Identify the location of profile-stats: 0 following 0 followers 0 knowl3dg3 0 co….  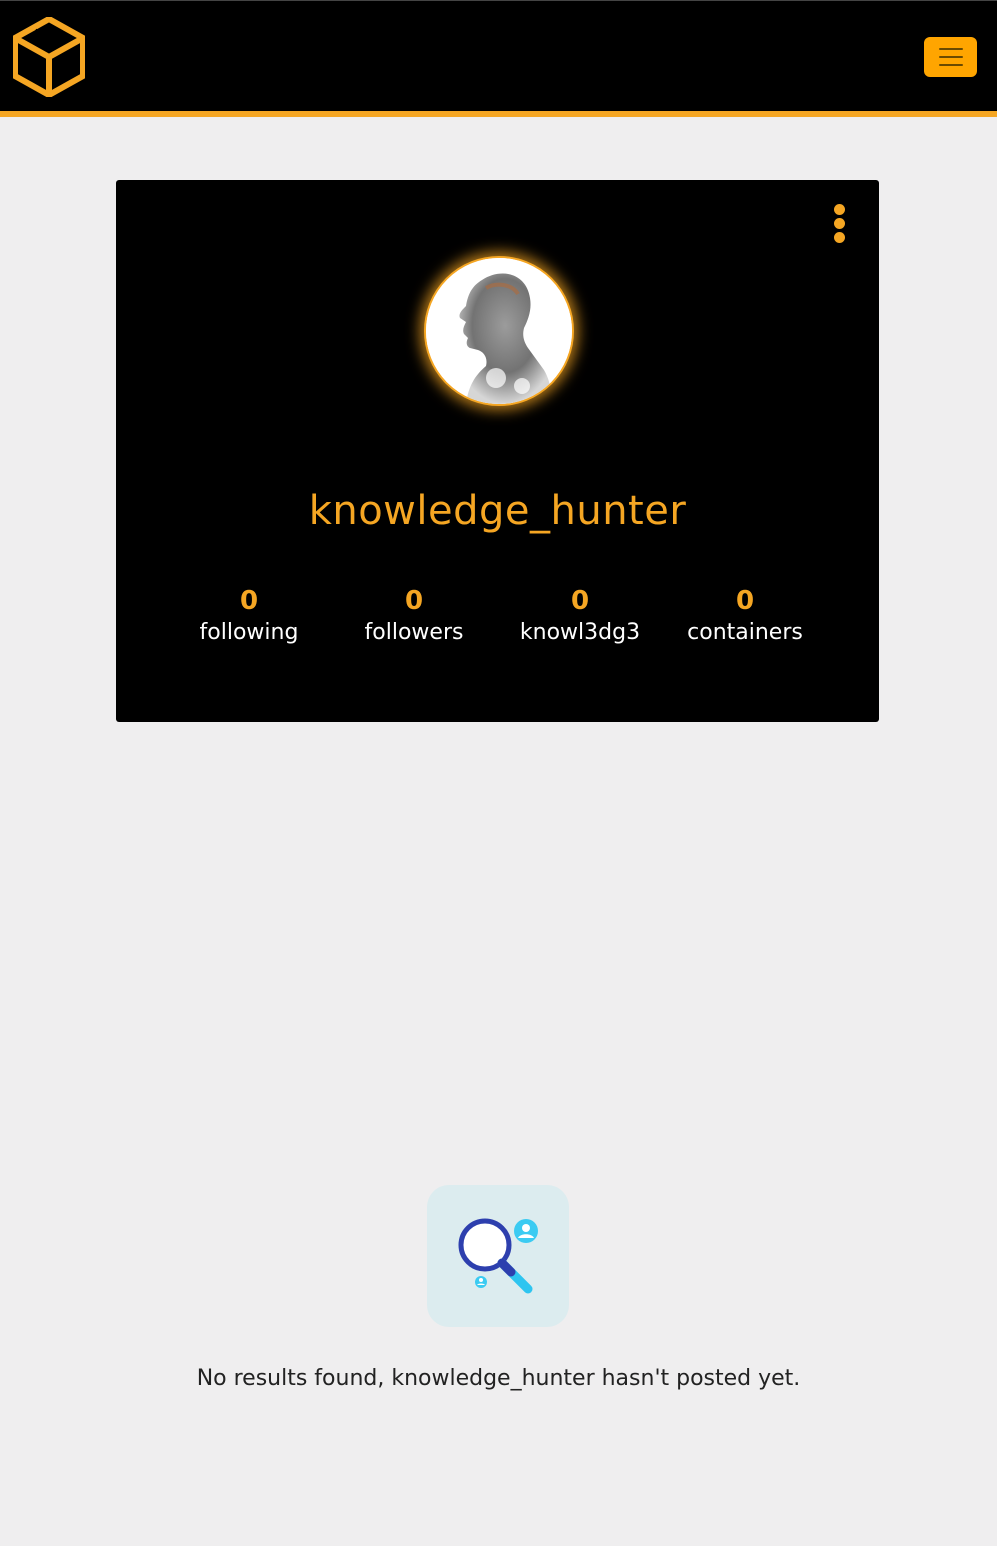
(497, 624).